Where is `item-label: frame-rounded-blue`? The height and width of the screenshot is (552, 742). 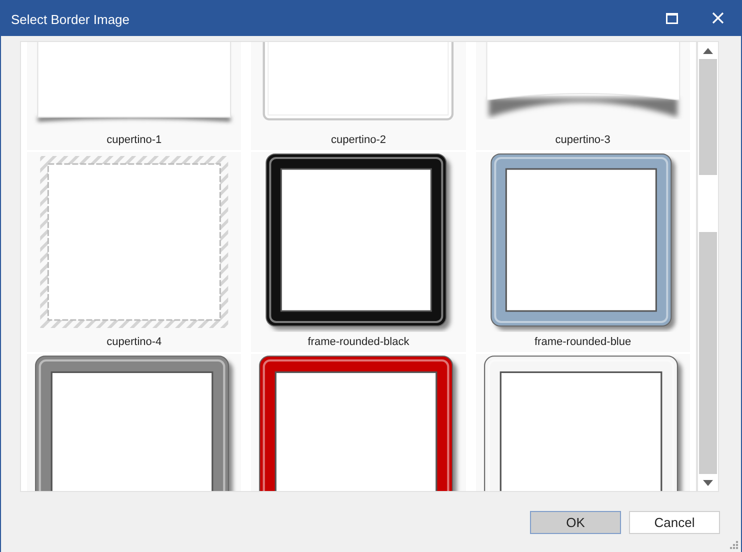 item-label: frame-rounded-blue is located at coordinates (583, 342).